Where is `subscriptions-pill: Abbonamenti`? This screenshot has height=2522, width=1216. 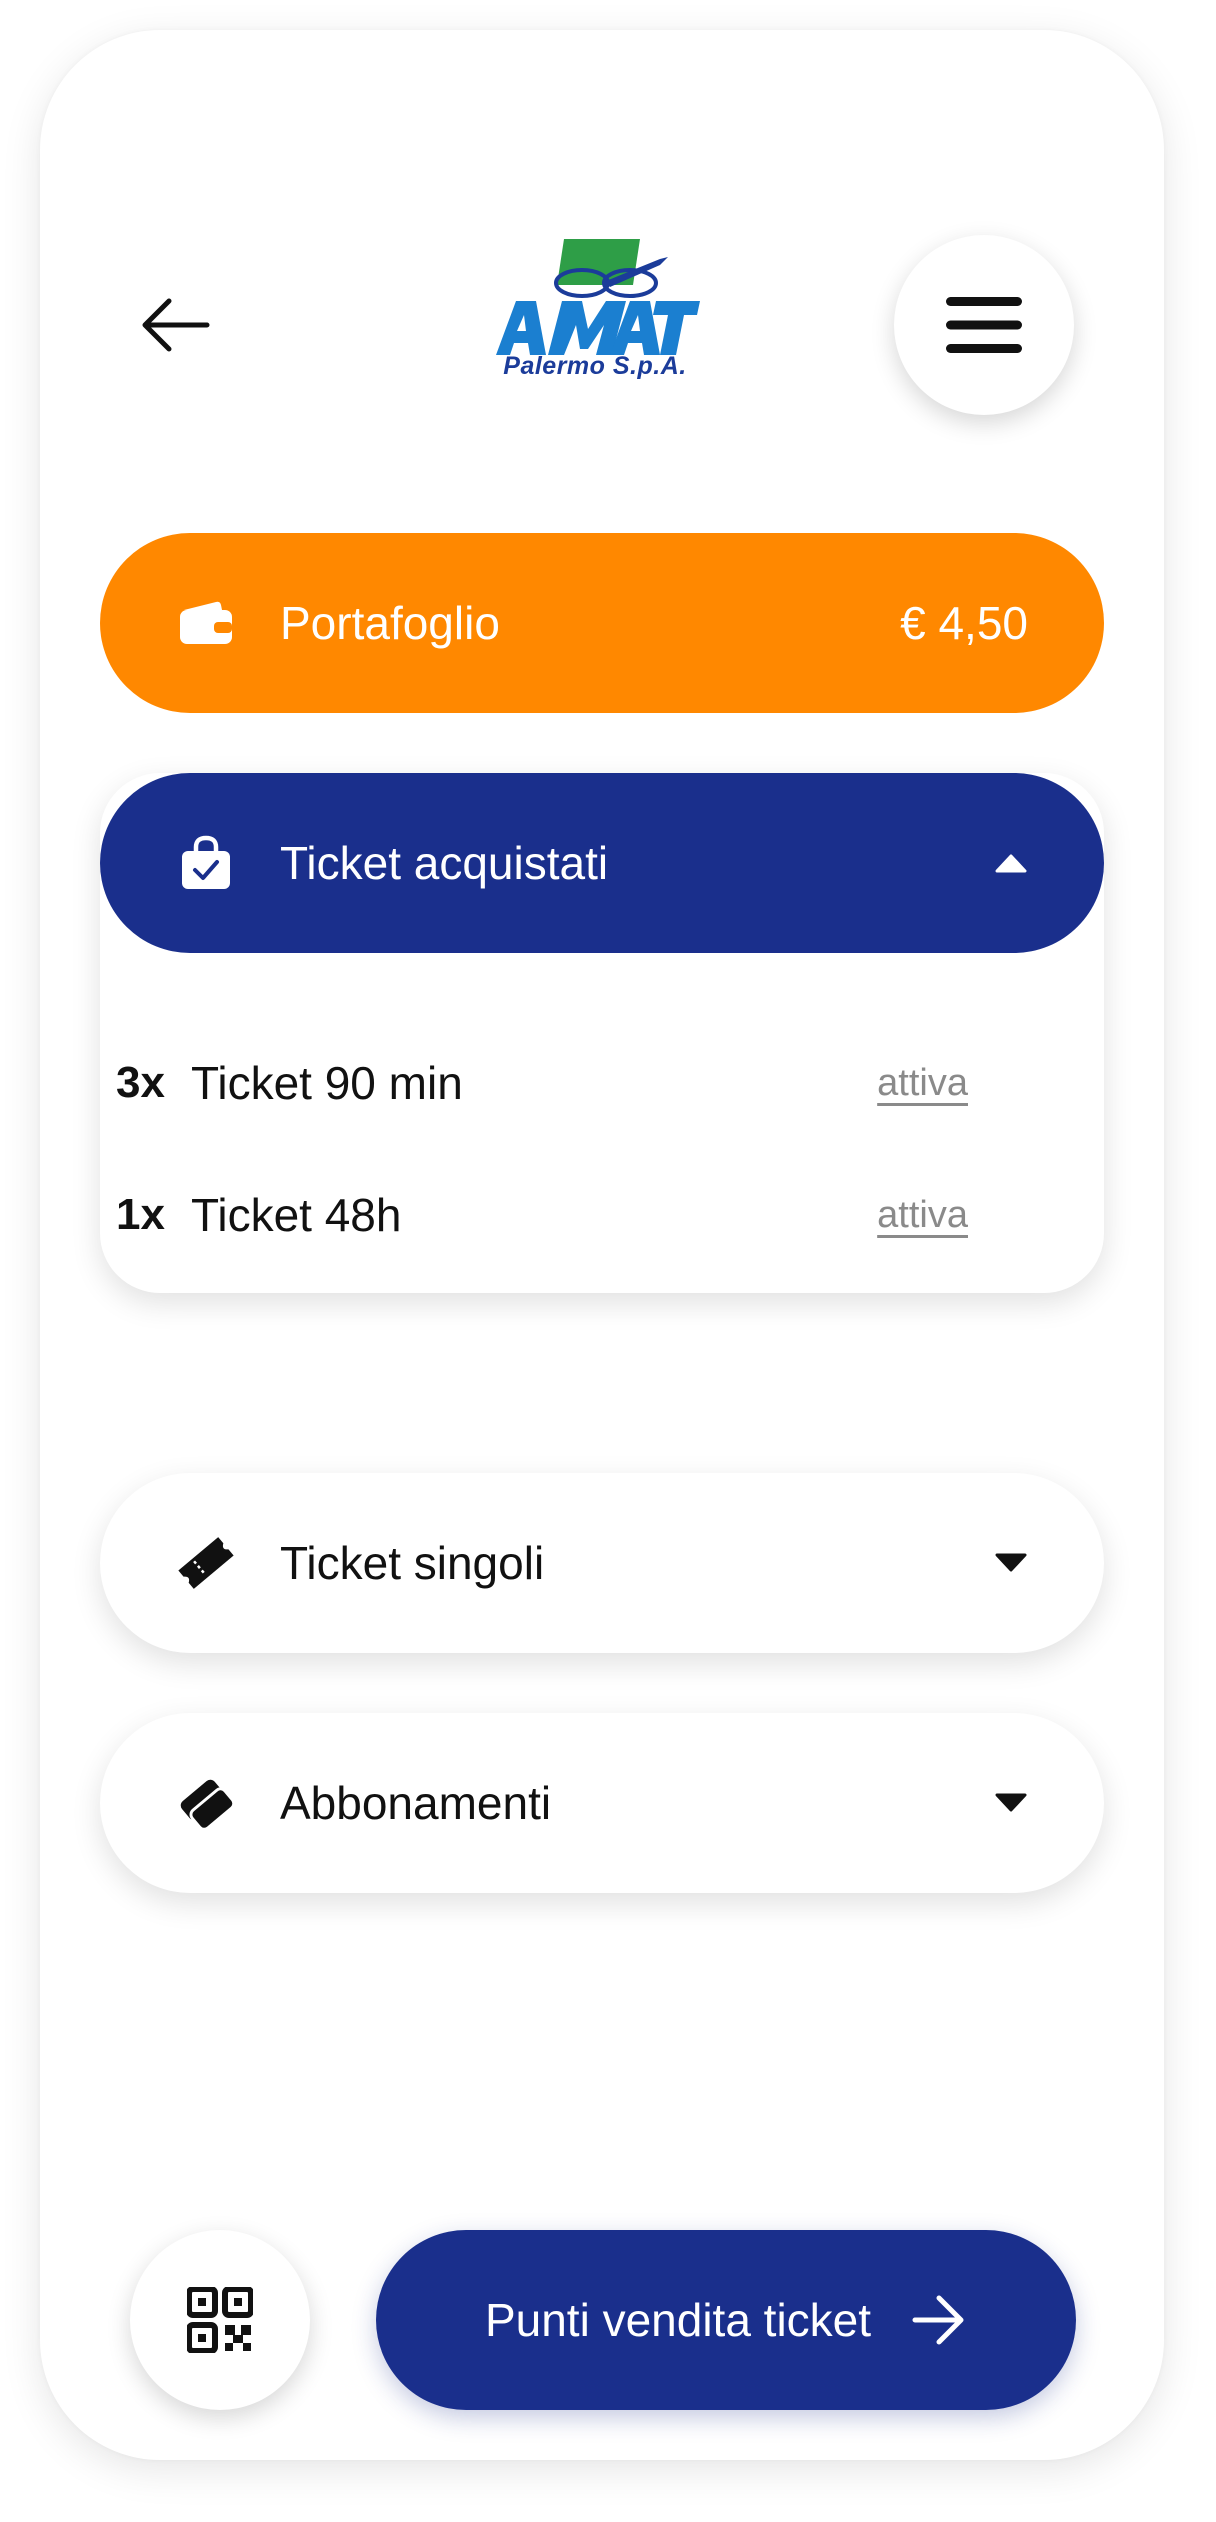 subscriptions-pill: Abbonamenti is located at coordinates (602, 1803).